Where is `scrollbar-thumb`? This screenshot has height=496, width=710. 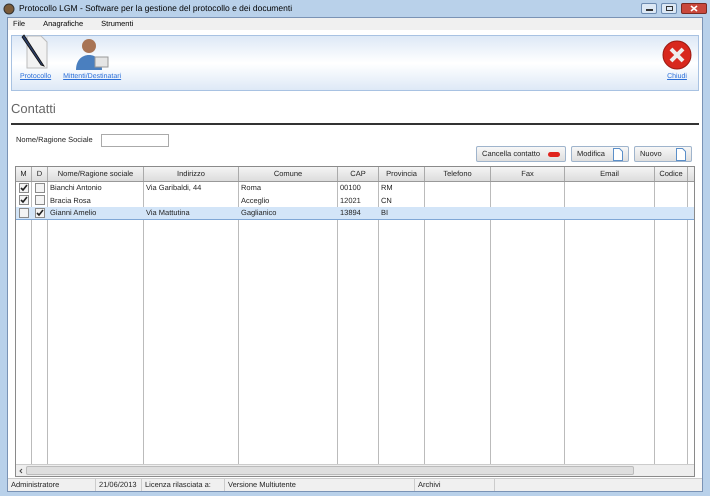
scrollbar-thumb is located at coordinates (330, 470).